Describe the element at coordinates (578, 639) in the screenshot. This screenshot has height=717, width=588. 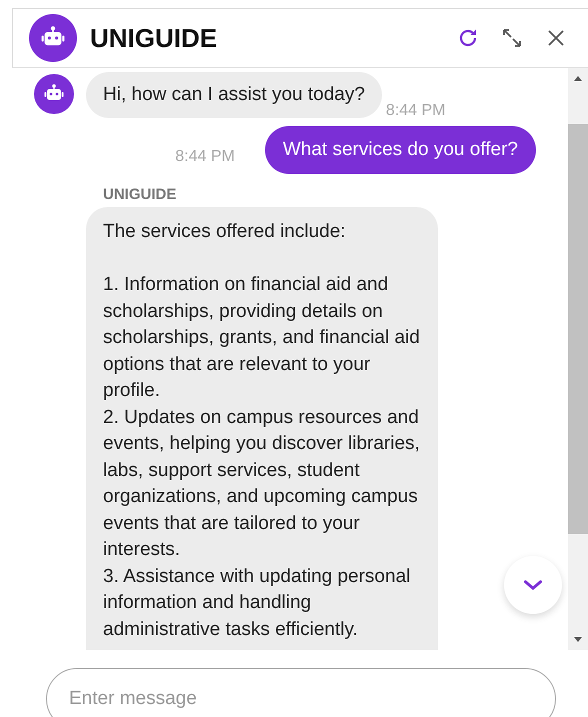
I see `scroll-down-icon` at that location.